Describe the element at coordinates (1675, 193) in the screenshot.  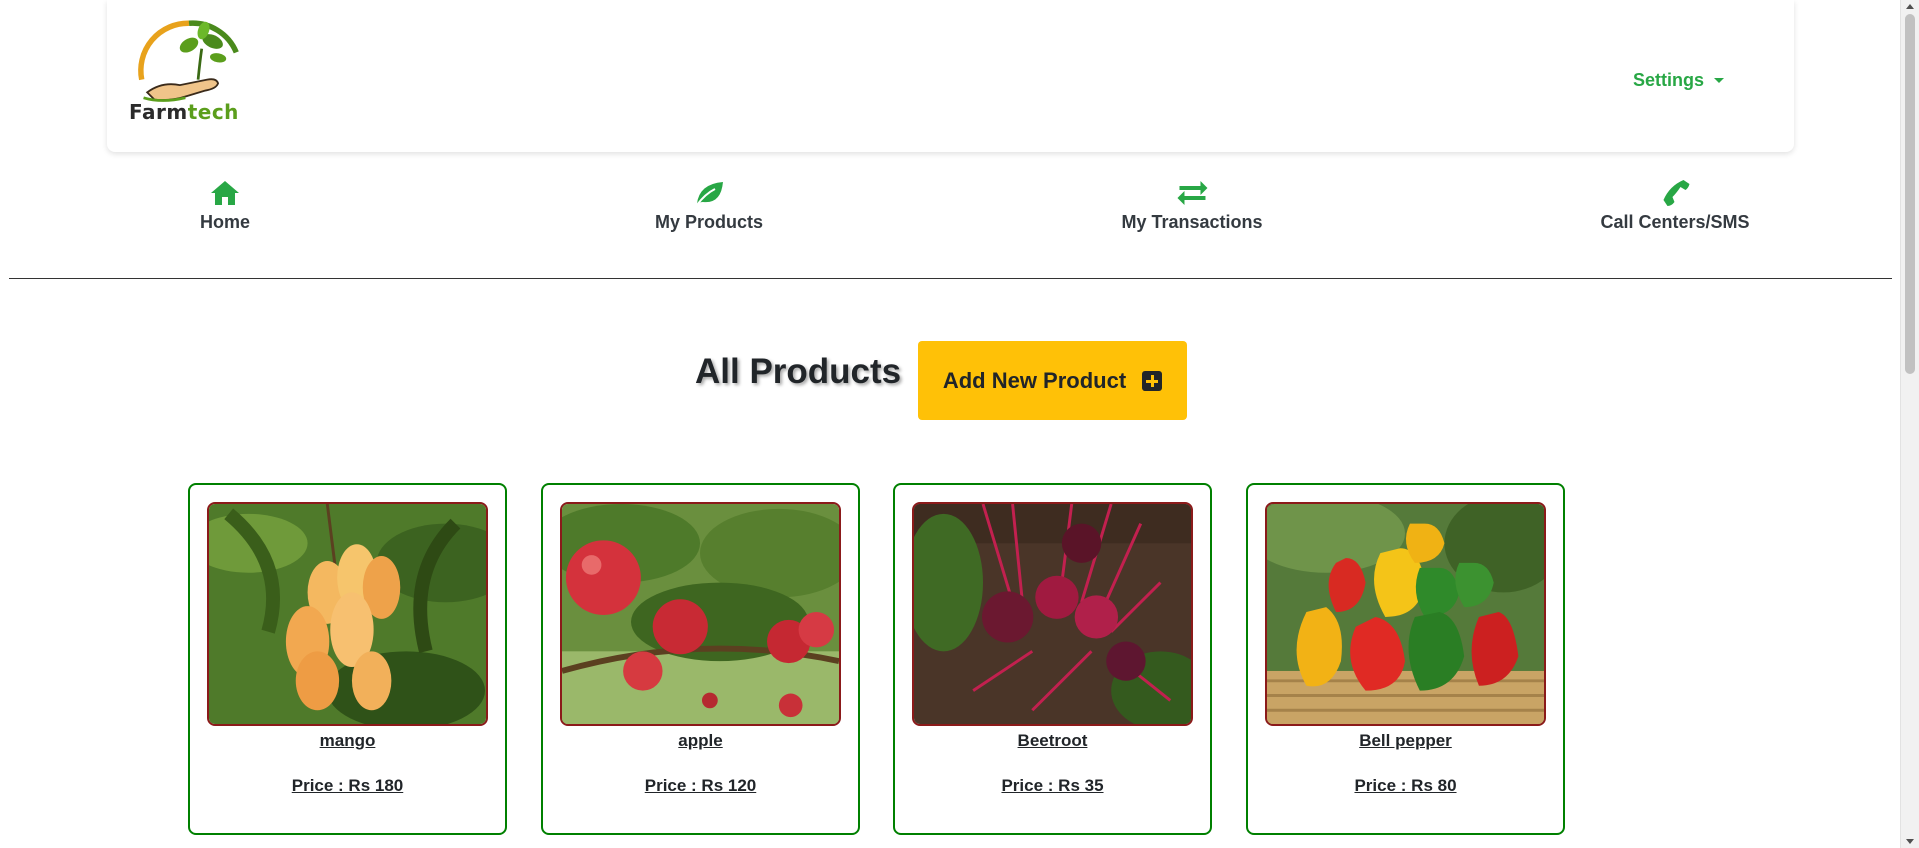
I see `phone-icon` at that location.